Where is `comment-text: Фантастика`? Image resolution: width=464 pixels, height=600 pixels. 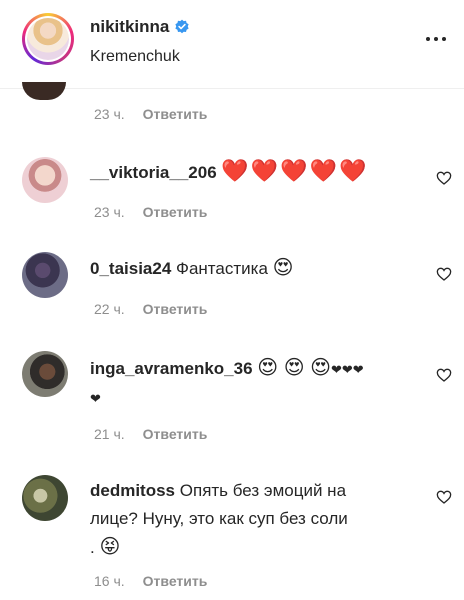
comment-text: Фантастика is located at coordinates (222, 268).